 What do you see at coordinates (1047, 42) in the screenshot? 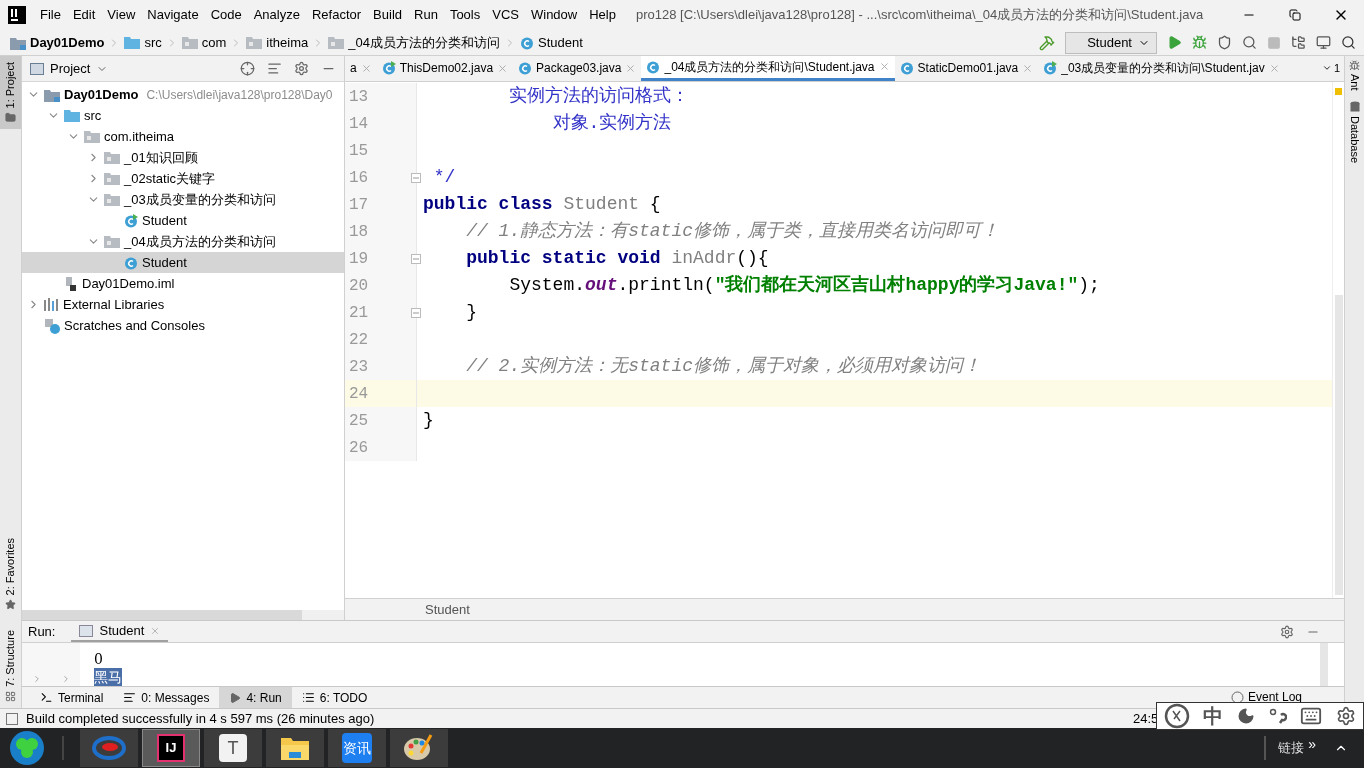
I see `build-icon` at bounding box center [1047, 42].